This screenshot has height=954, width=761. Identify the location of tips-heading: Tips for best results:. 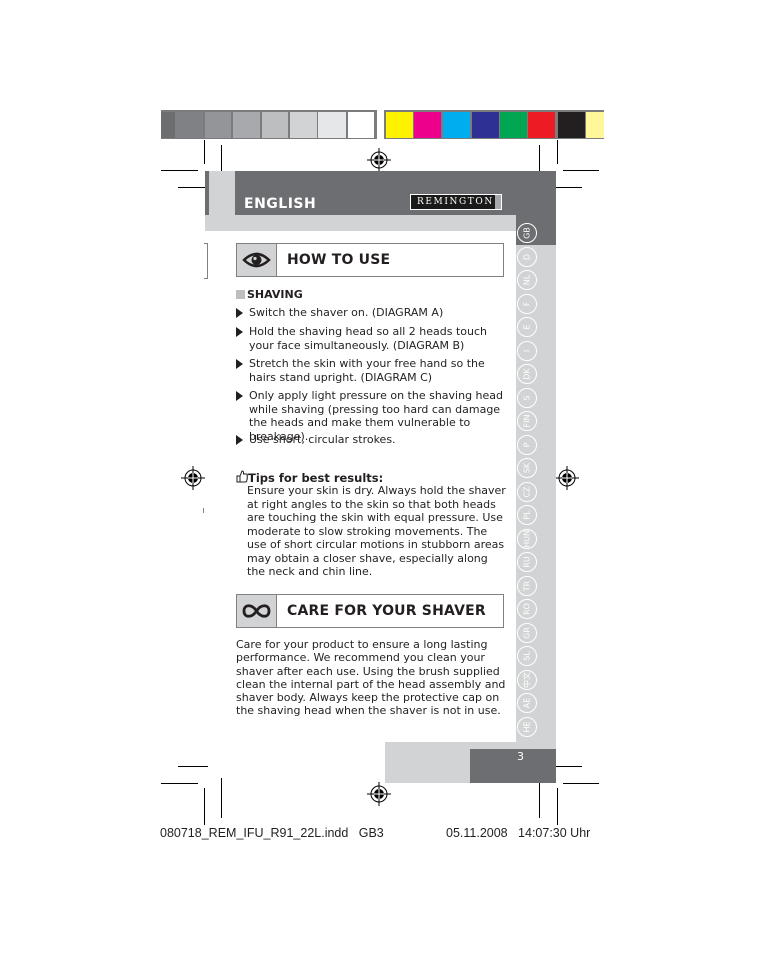
(309, 477).